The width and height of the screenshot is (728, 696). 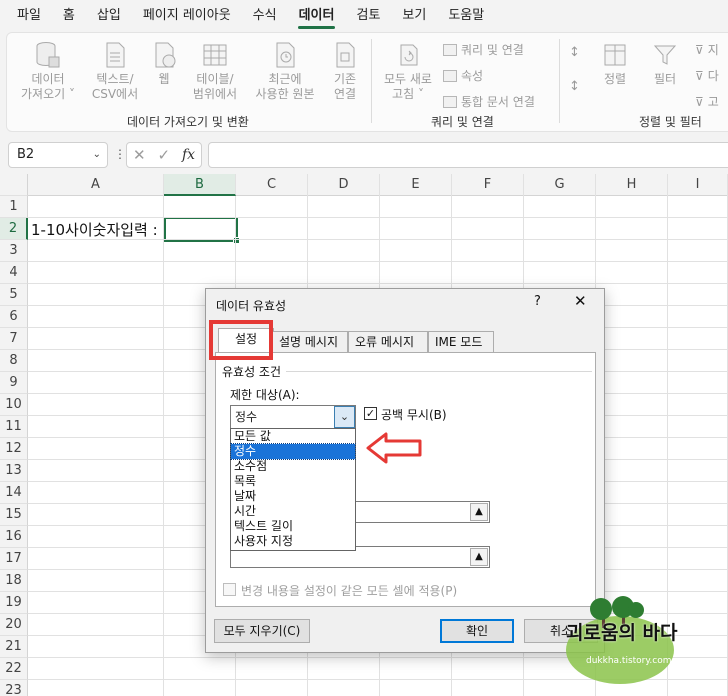 I want to click on row-header-9: 9, so click(x=14, y=383).